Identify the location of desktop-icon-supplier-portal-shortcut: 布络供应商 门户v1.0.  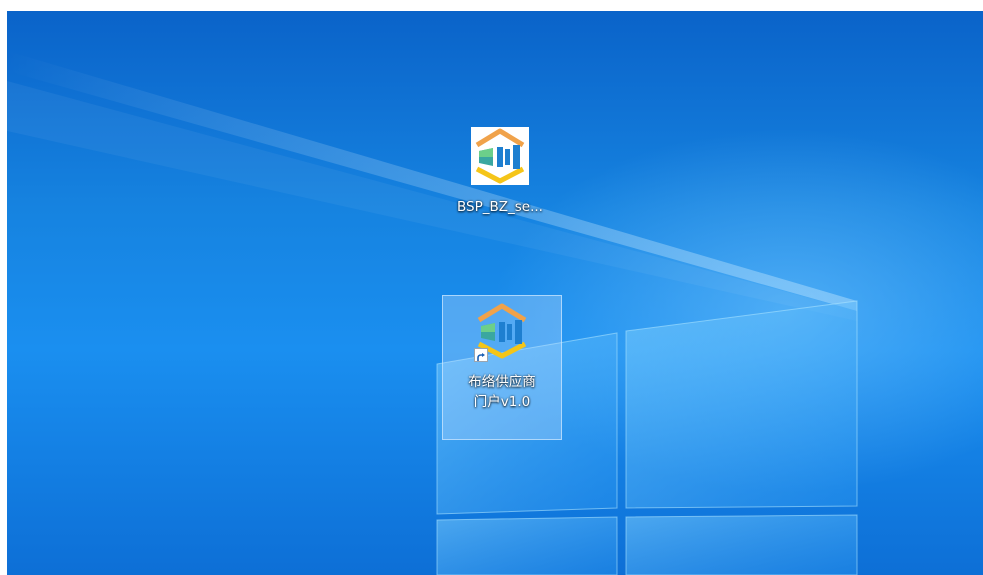
(502, 367).